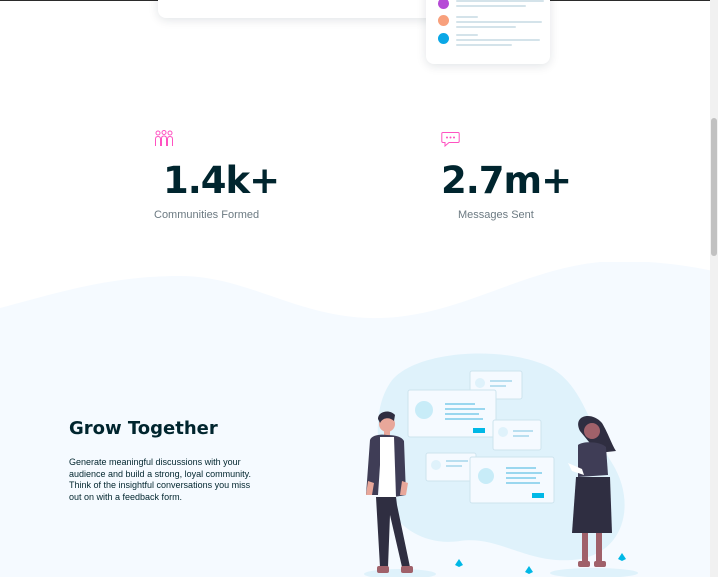 Image resolution: width=718 pixels, height=577 pixels. Describe the element at coordinates (164, 138) in the screenshot. I see `communities-icon` at that location.